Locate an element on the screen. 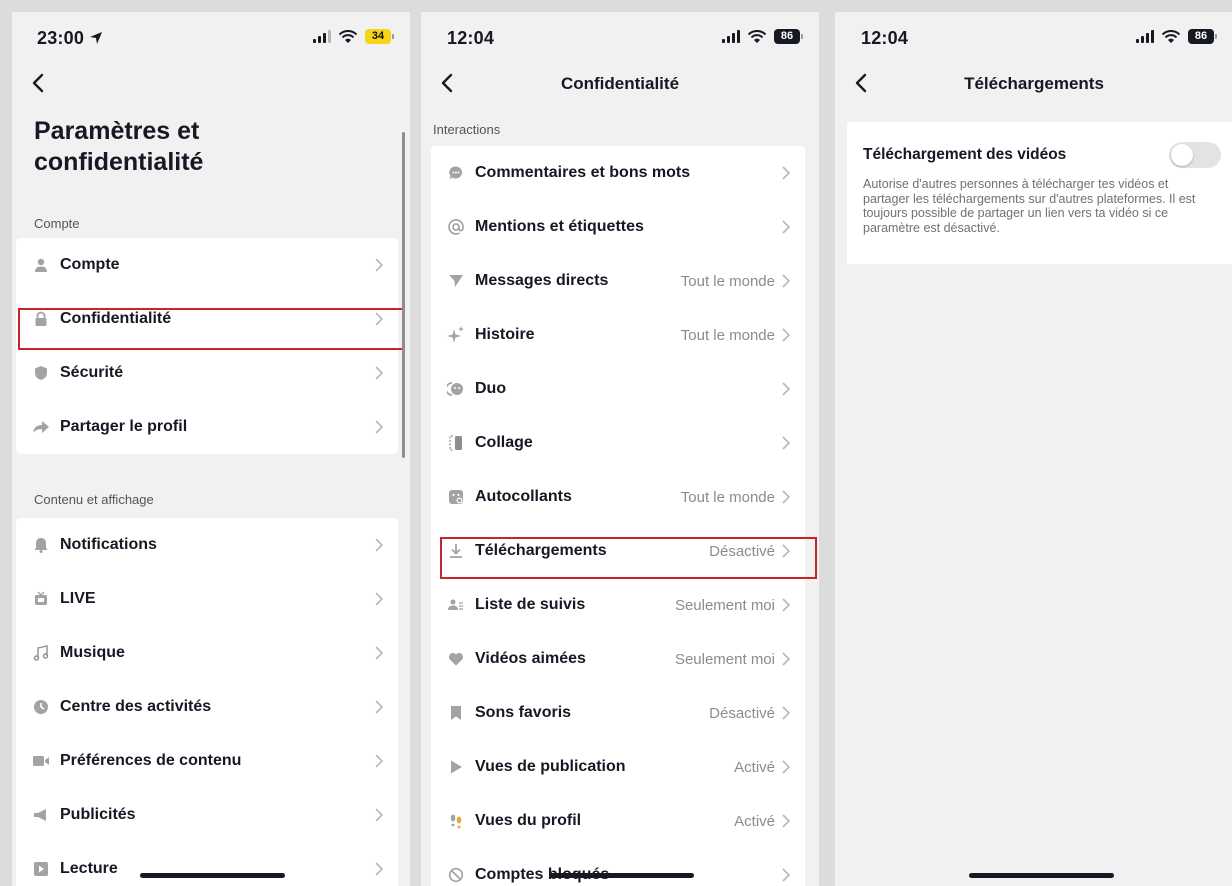 This screenshot has height=886, width=1232. settings-item-label: Partager le profil is located at coordinates (124, 426).